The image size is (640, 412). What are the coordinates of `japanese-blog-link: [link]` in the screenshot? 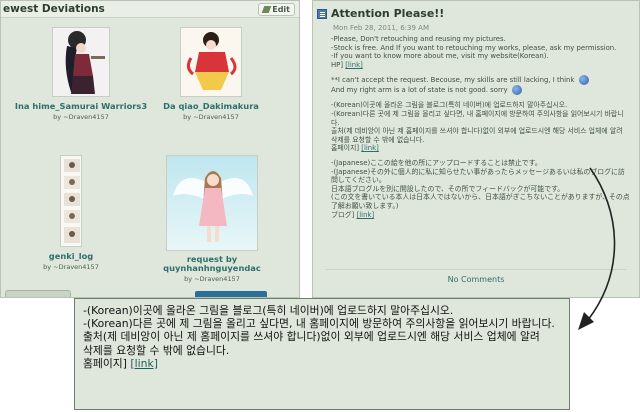 It's located at (366, 215).